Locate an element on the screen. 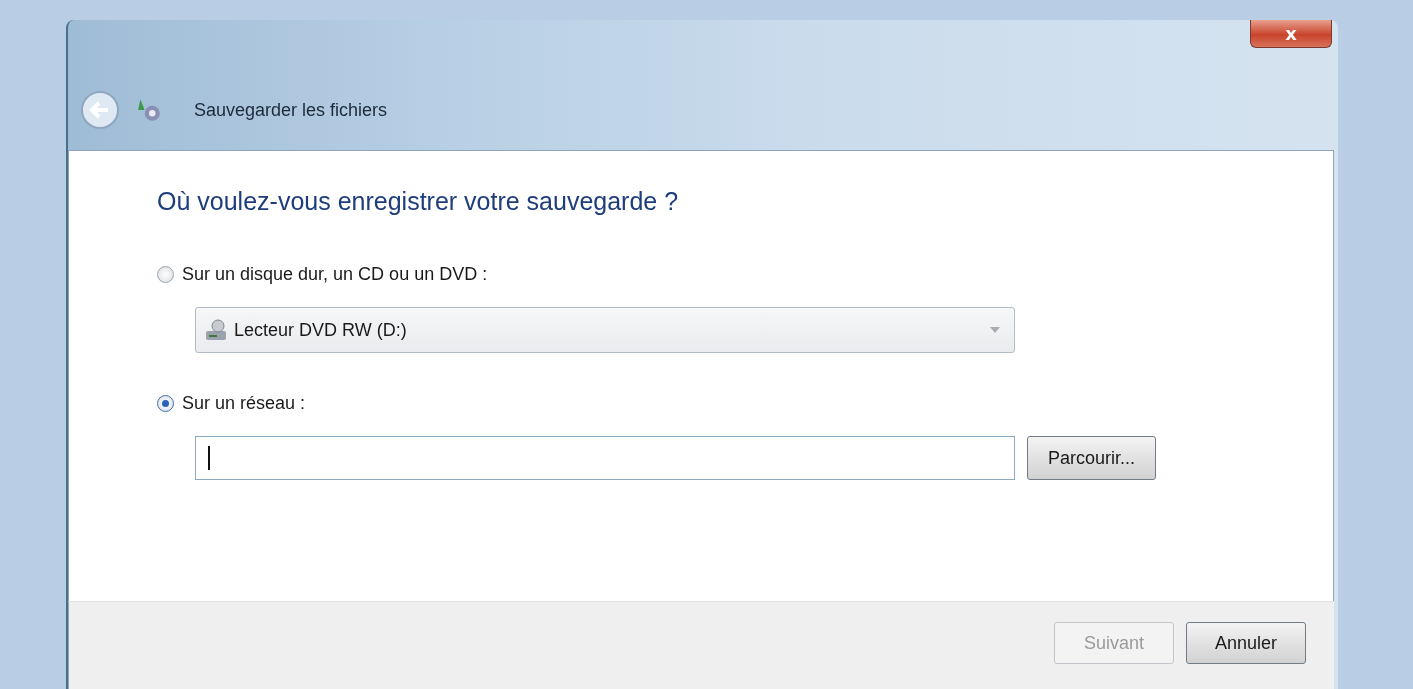 The width and height of the screenshot is (1413, 689). close-button: x is located at coordinates (1291, 34).